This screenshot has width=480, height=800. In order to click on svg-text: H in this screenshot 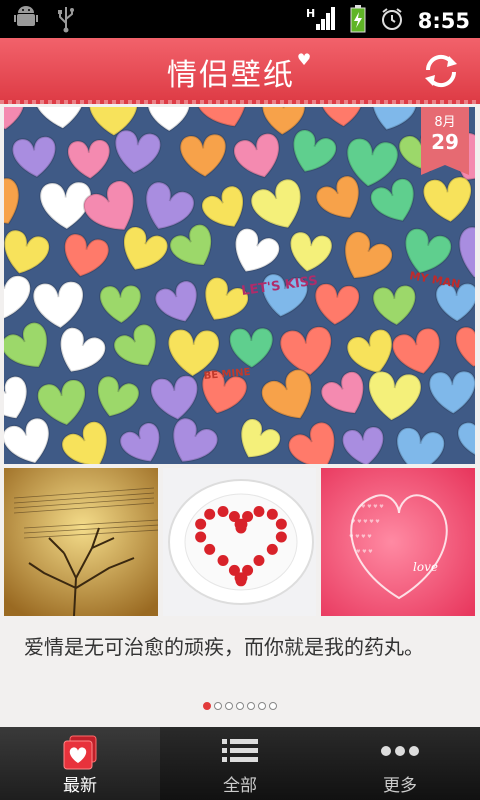, I will do `click(310, 13)`.